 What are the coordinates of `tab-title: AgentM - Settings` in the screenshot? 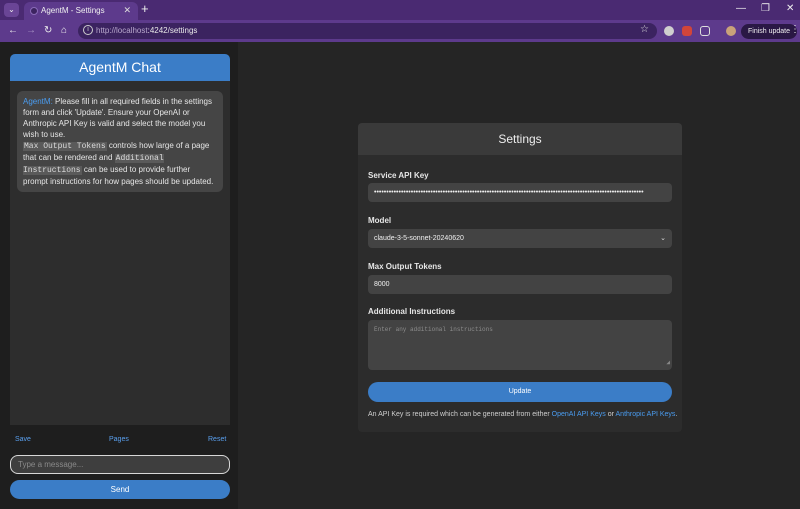 It's located at (73, 10).